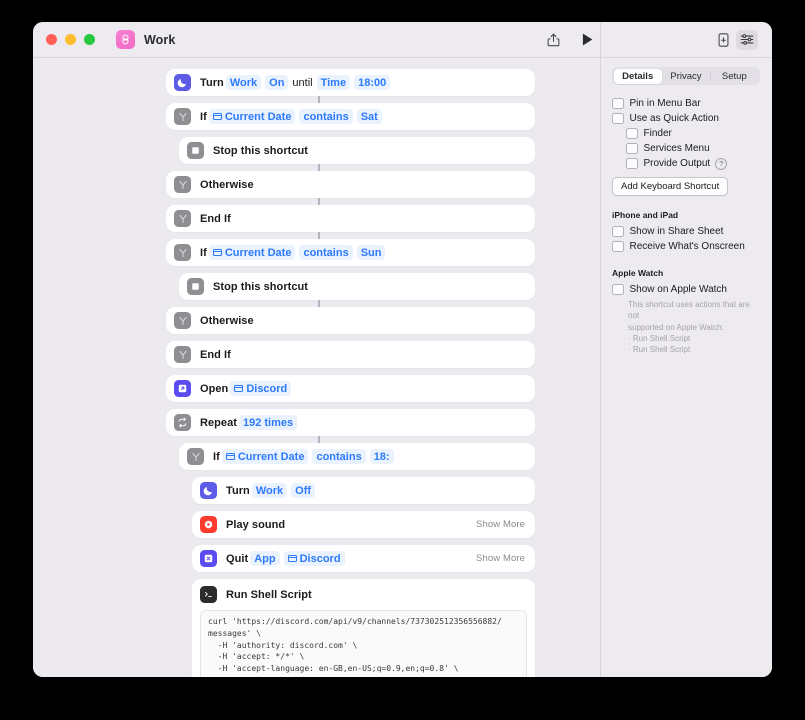 The width and height of the screenshot is (805, 720). I want to click on checkbox-row-finder: Finder, so click(686, 133).